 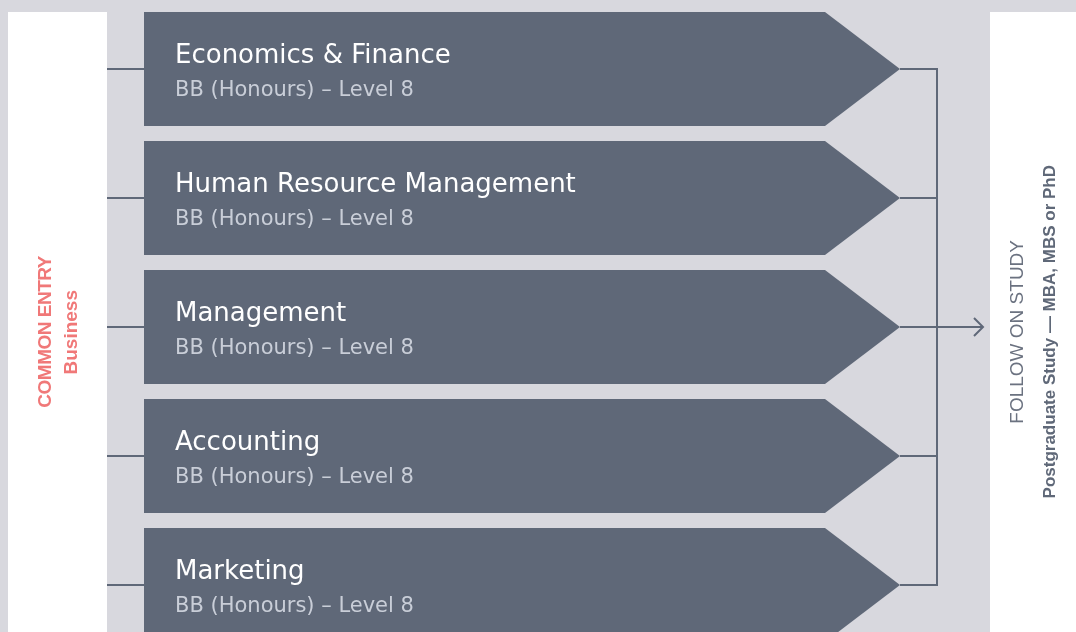 I want to click on follow-on-text: Postgraduate Study — MBA, MBS or PhD, so click(x=1050, y=332).